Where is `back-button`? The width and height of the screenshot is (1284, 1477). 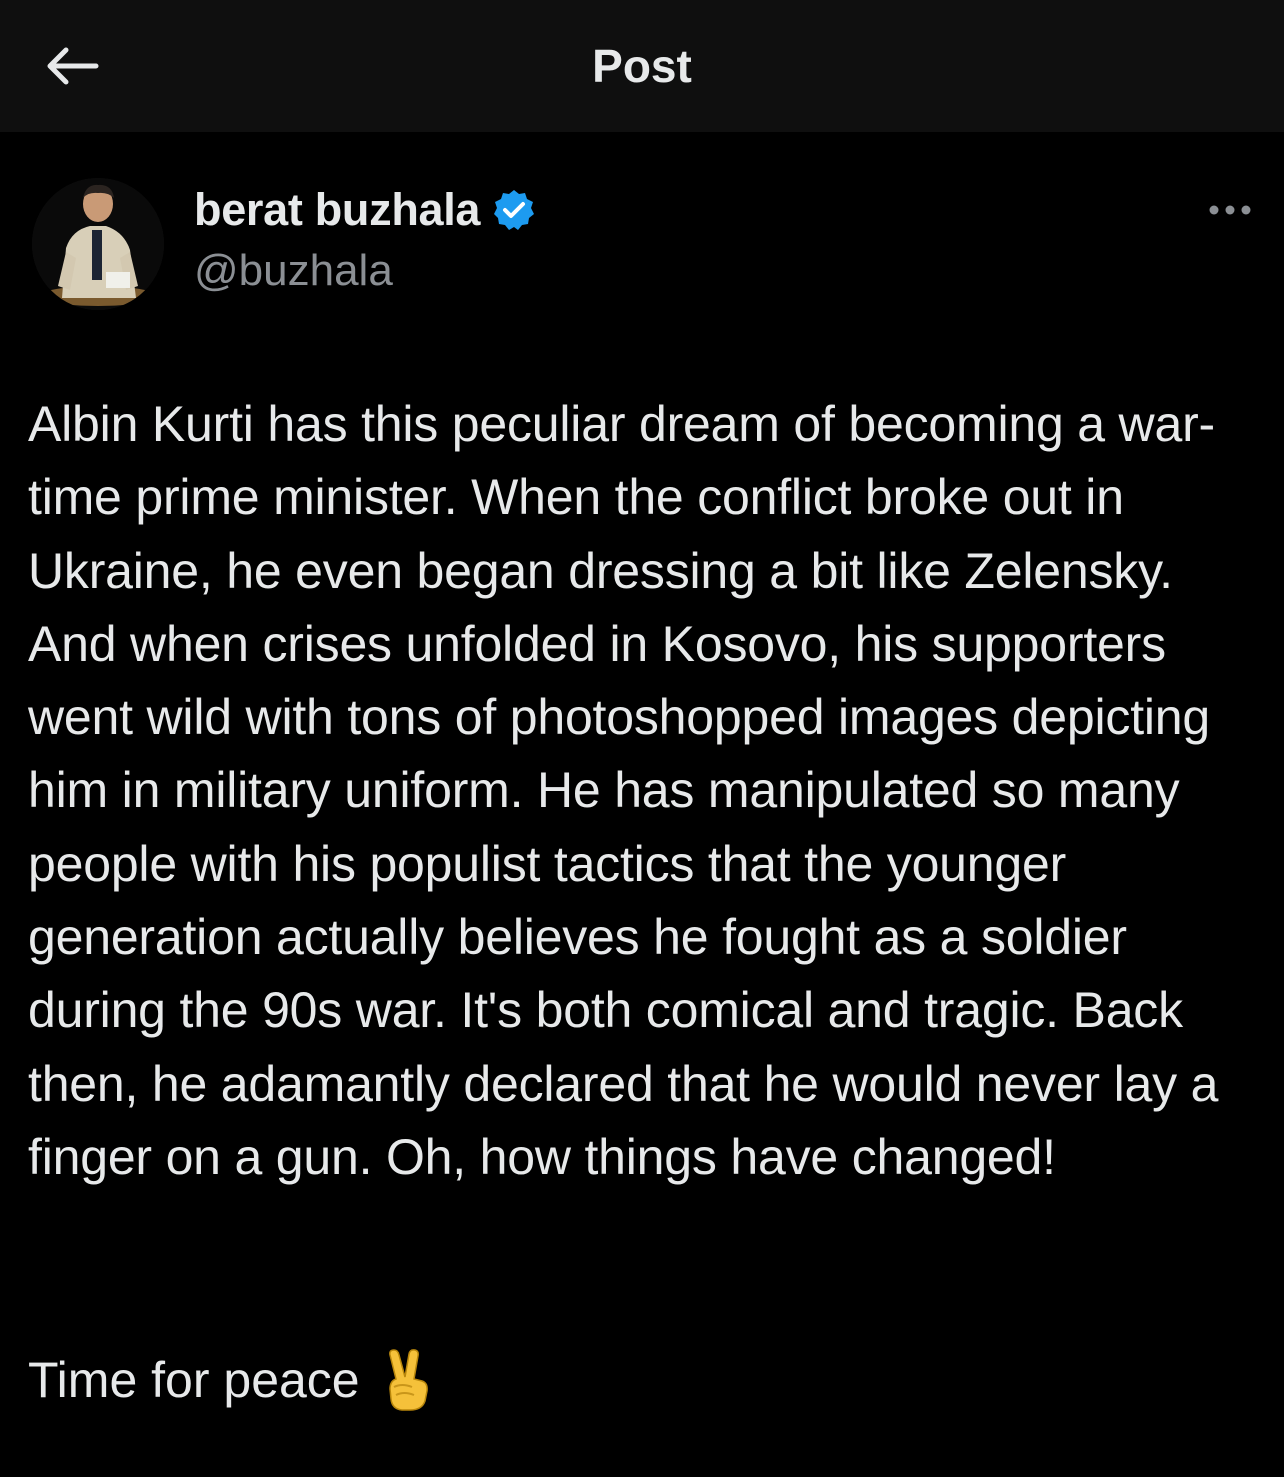
back-button is located at coordinates (72, 66).